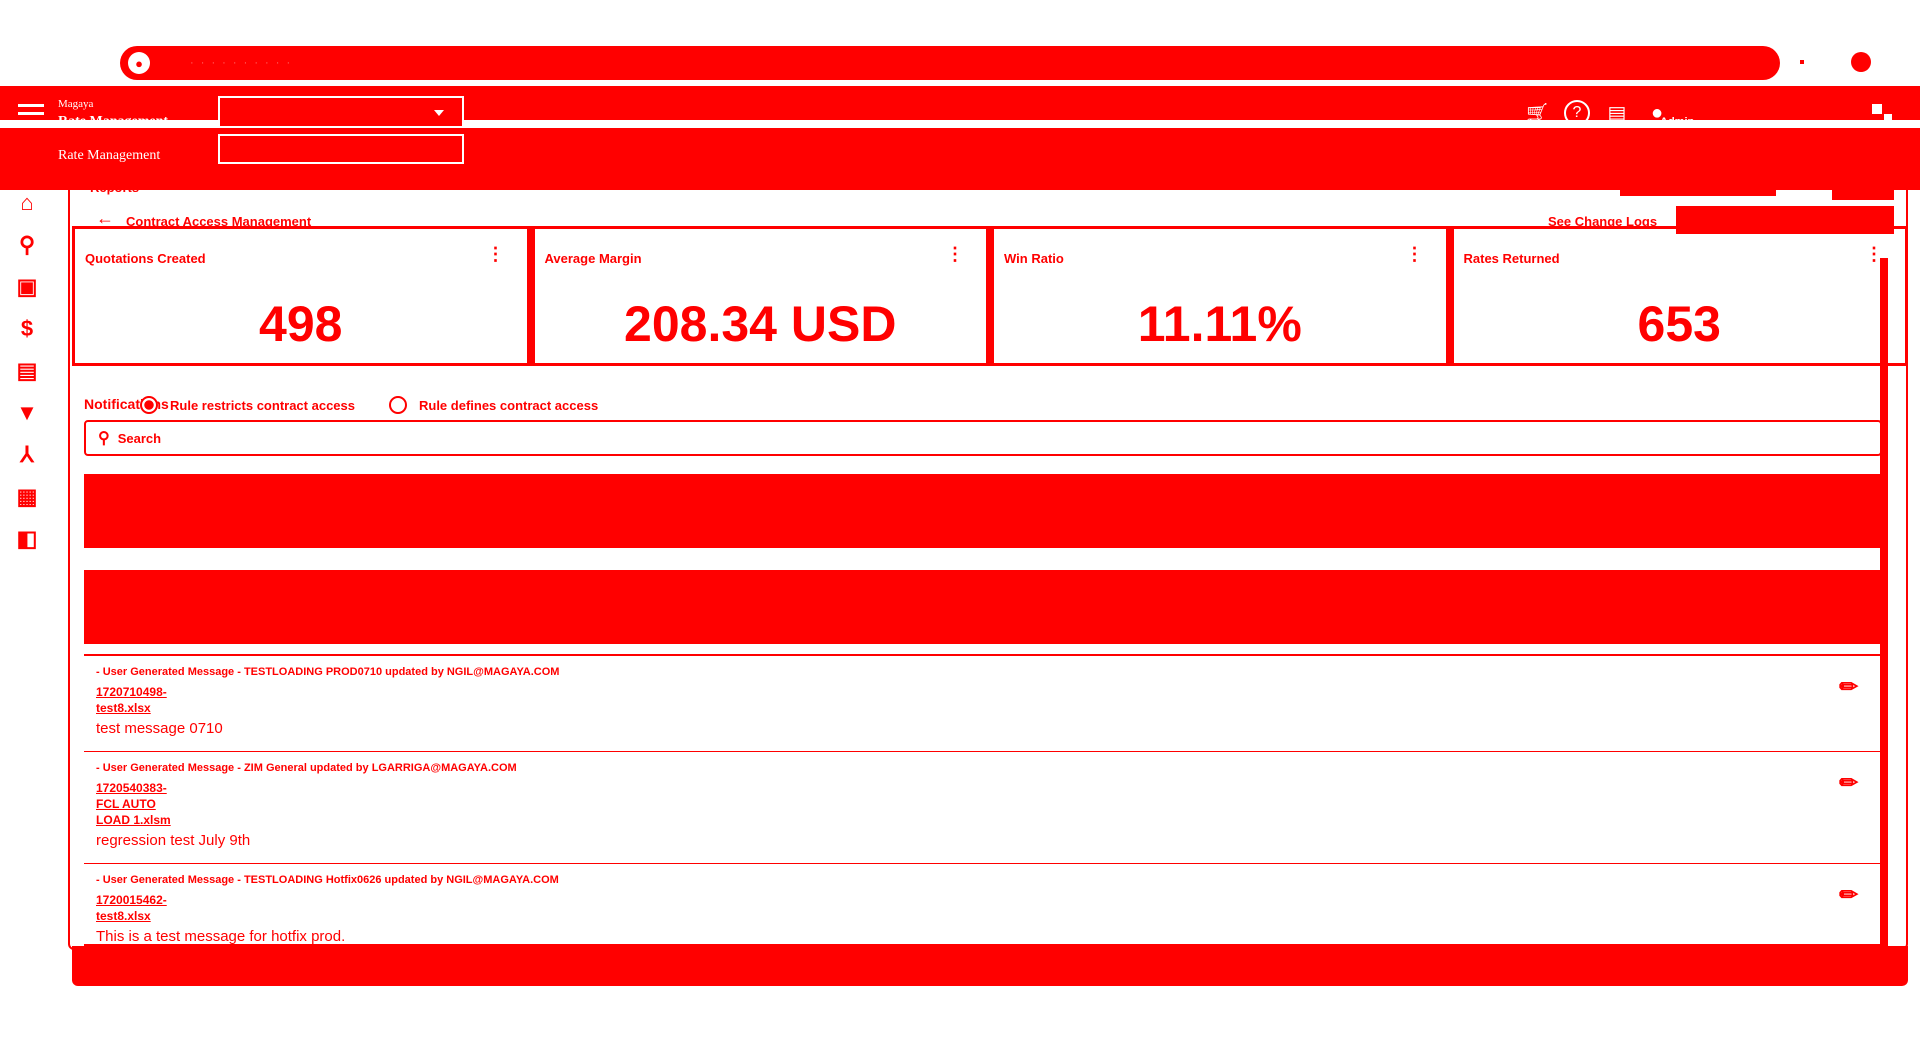 The width and height of the screenshot is (1920, 1040). I want to click on app-title: Rate Management, so click(113, 121).